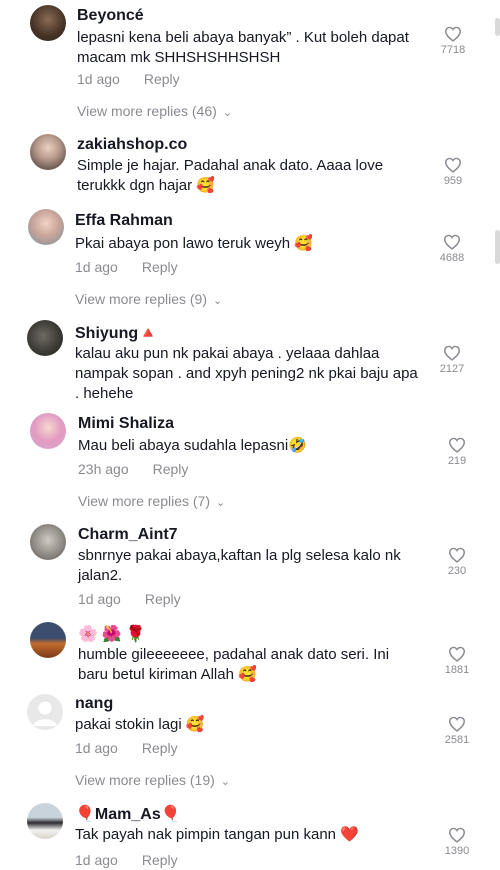  What do you see at coordinates (114, 633) in the screenshot?
I see `comment-username: 🌸🌺🌹` at bounding box center [114, 633].